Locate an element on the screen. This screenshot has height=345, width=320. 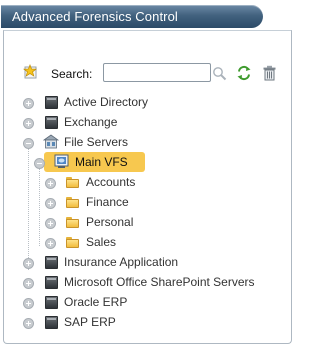
tree-item-sharepoint-servers: Microsoft Office SharePoint Servers is located at coordinates (145, 282).